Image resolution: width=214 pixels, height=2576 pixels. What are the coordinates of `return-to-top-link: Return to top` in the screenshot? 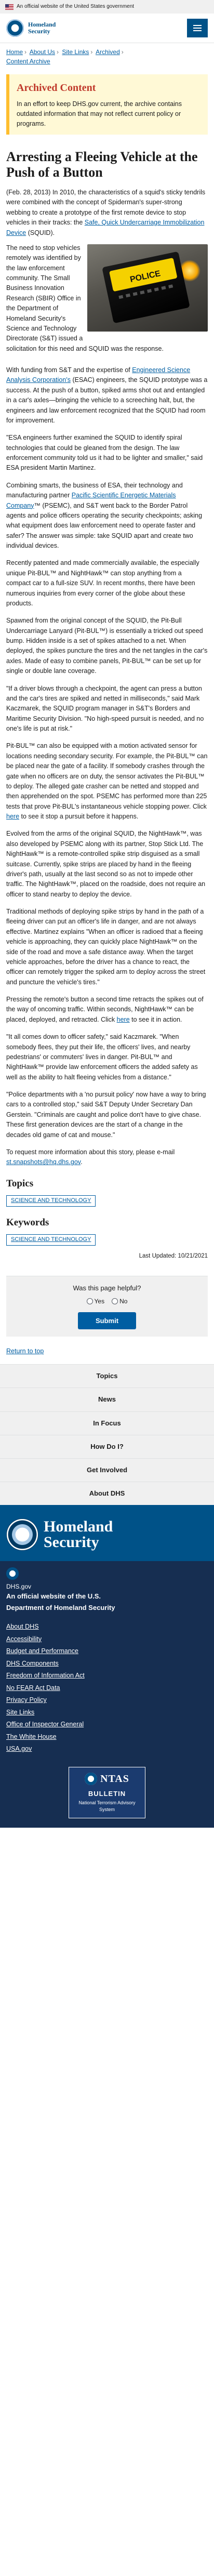 It's located at (25, 1351).